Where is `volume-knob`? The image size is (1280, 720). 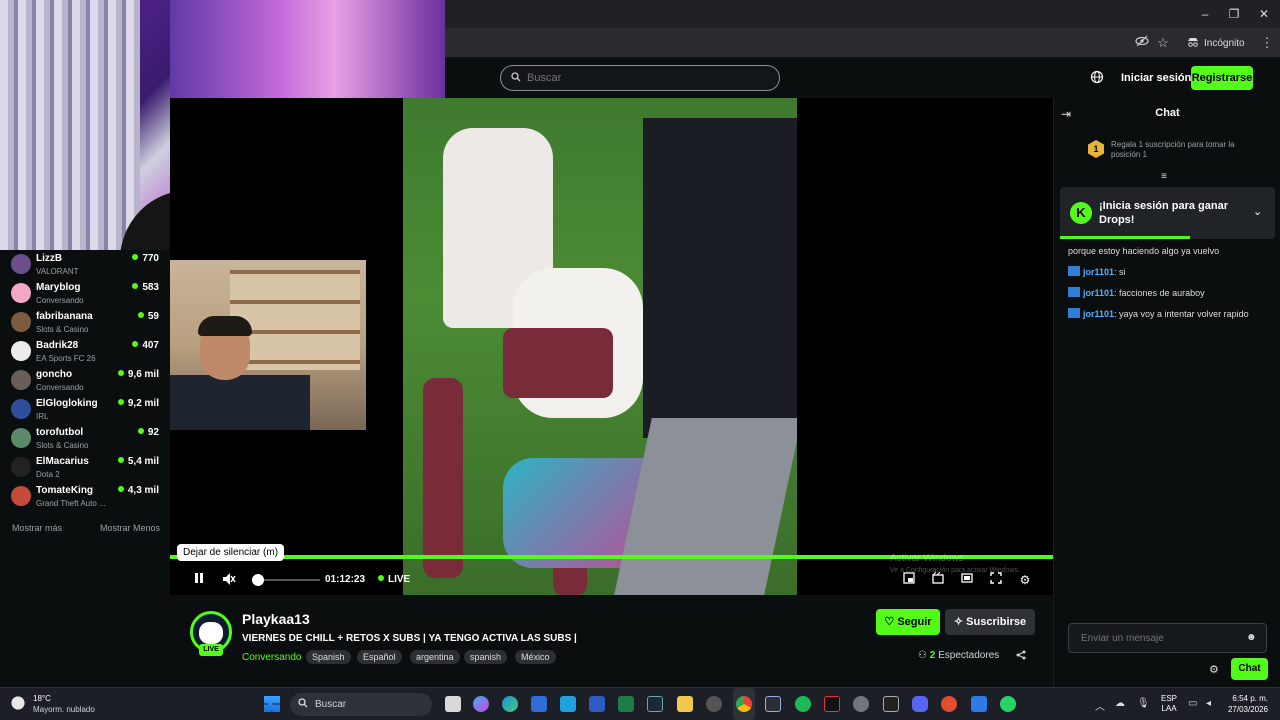 volume-knob is located at coordinates (258, 580).